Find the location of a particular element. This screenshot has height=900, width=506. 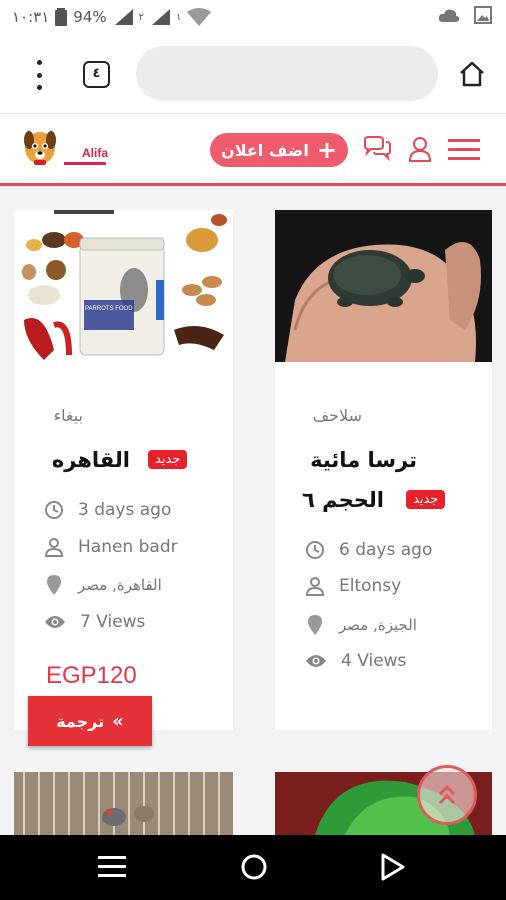

listing-author: Hanen badr is located at coordinates (111, 547).